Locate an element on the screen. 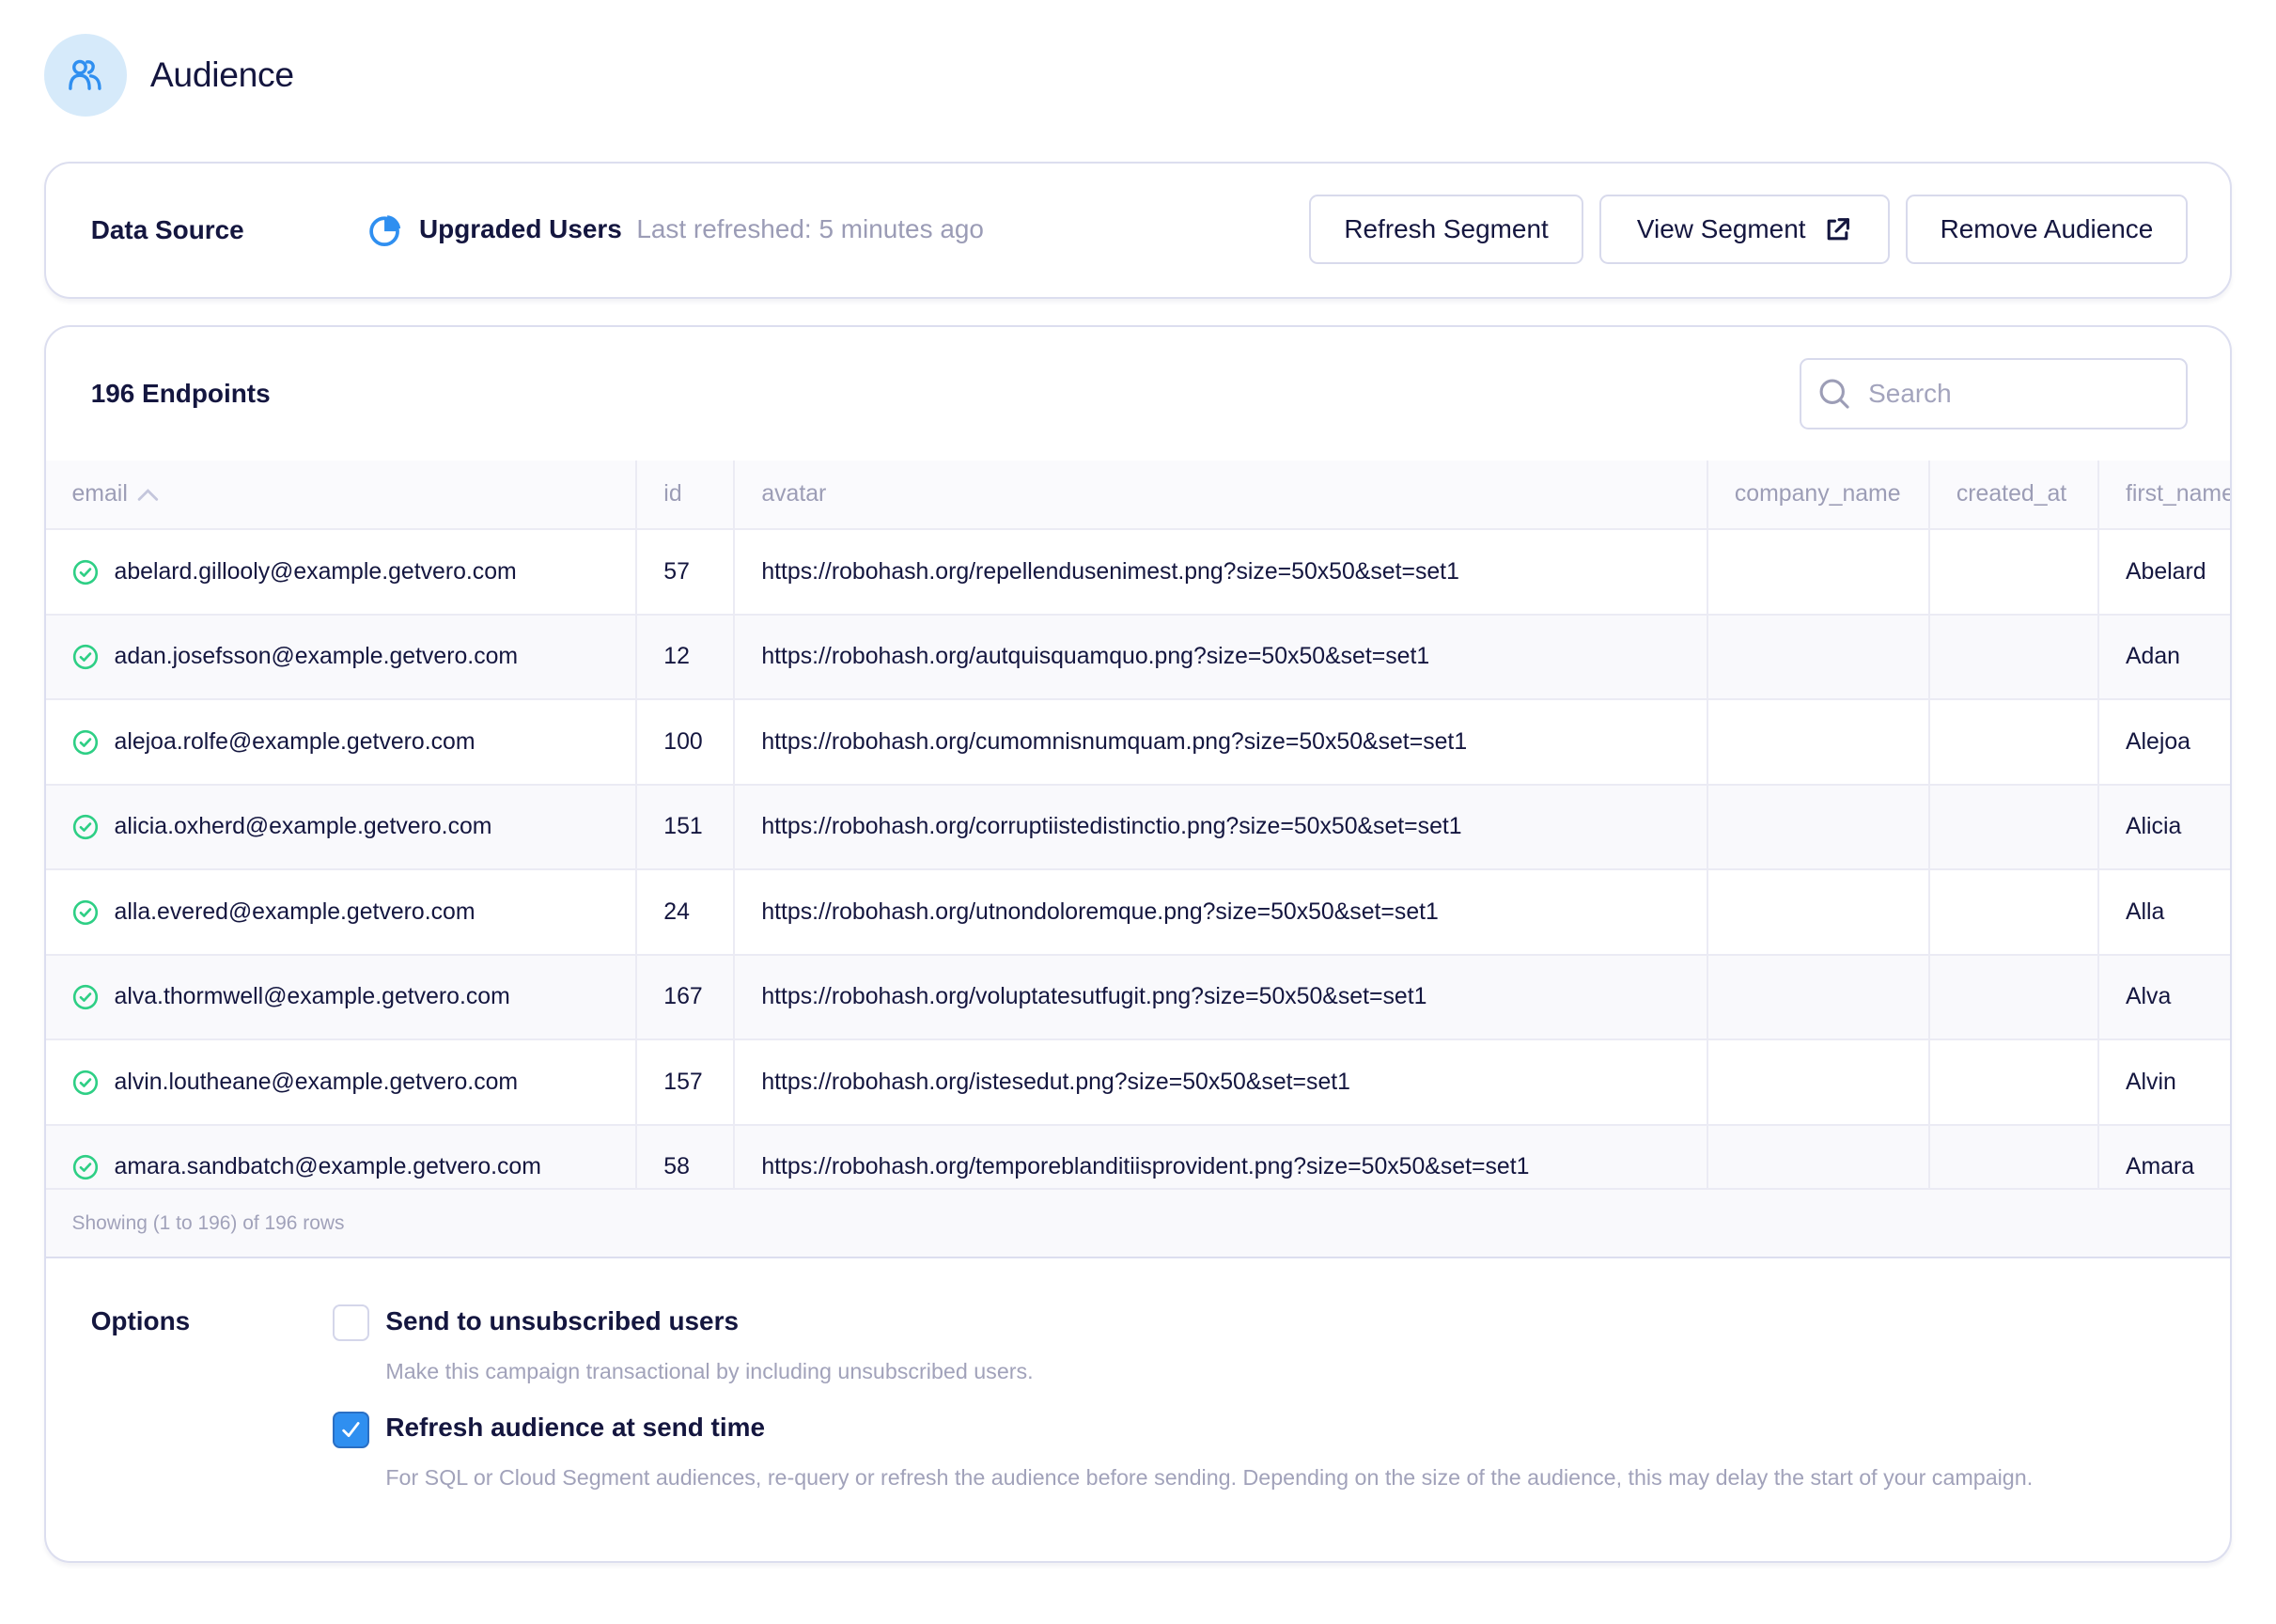 The height and width of the screenshot is (1624, 2276). email-value: amara.sandbatch@example.getvero.com is located at coordinates (327, 1167).